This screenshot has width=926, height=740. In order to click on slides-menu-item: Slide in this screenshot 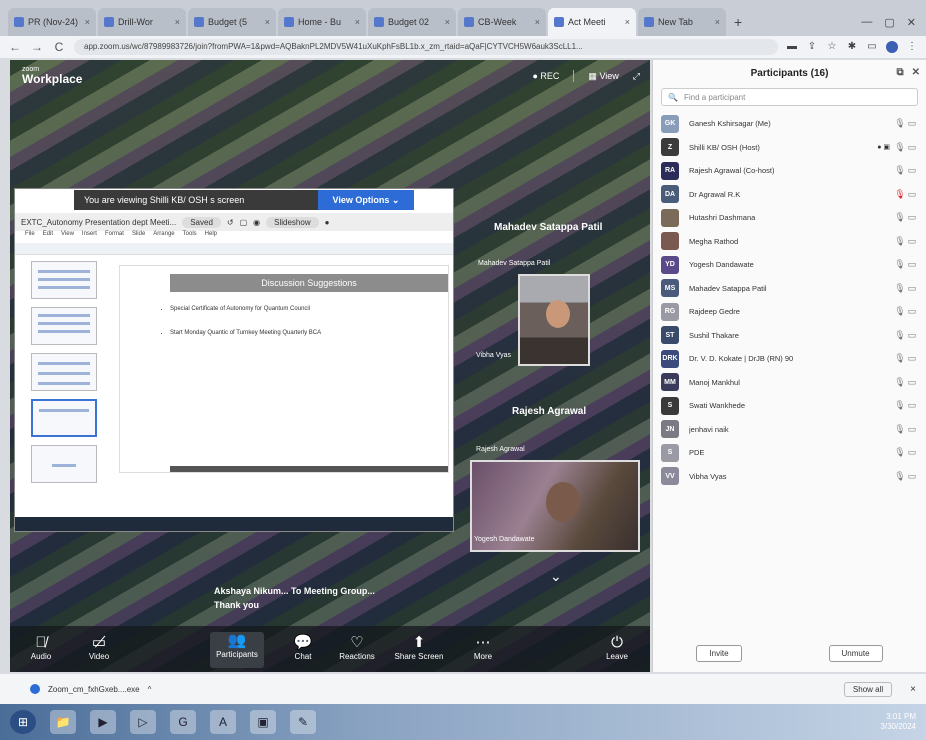, I will do `click(138, 236)`.